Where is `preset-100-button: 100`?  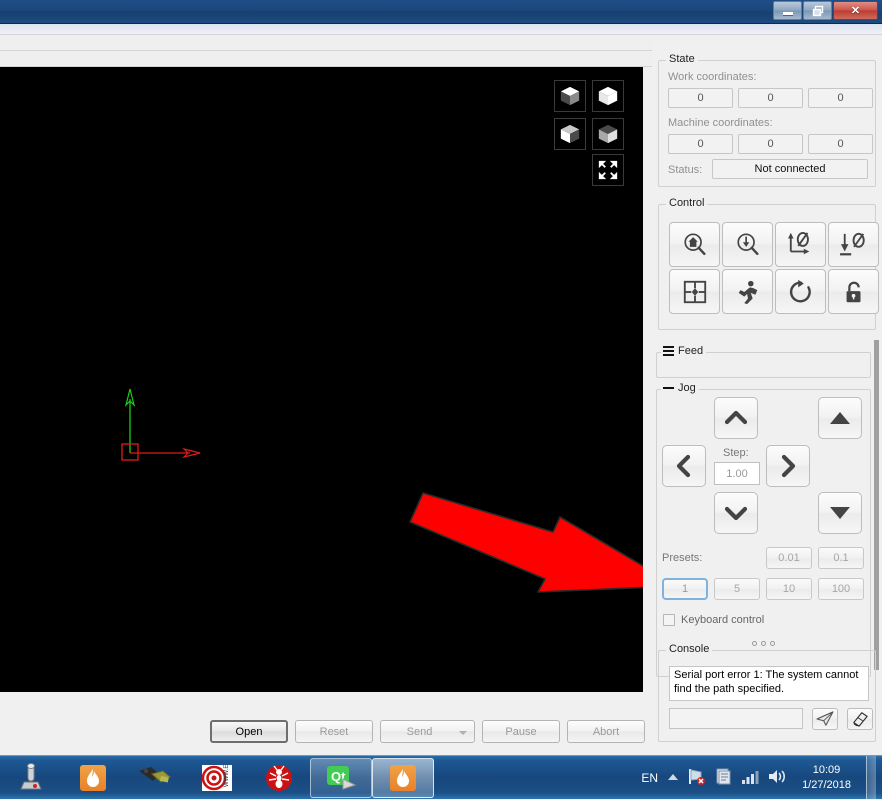 preset-100-button: 100 is located at coordinates (841, 589).